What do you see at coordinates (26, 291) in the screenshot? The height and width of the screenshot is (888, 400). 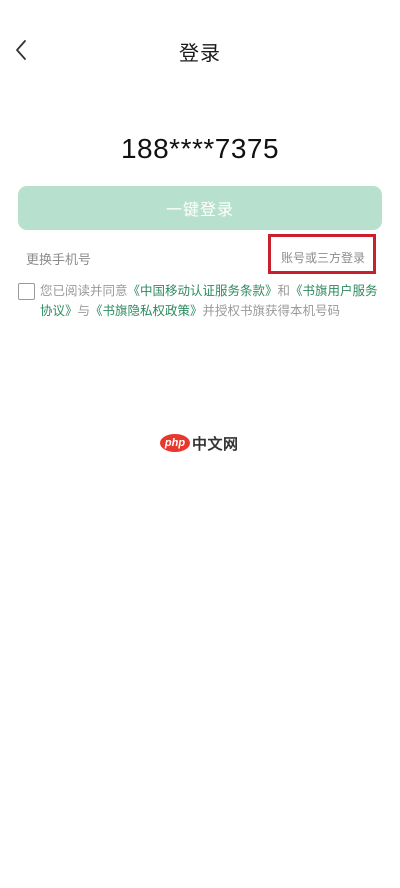 I see `checkbox-unchecked-icon` at bounding box center [26, 291].